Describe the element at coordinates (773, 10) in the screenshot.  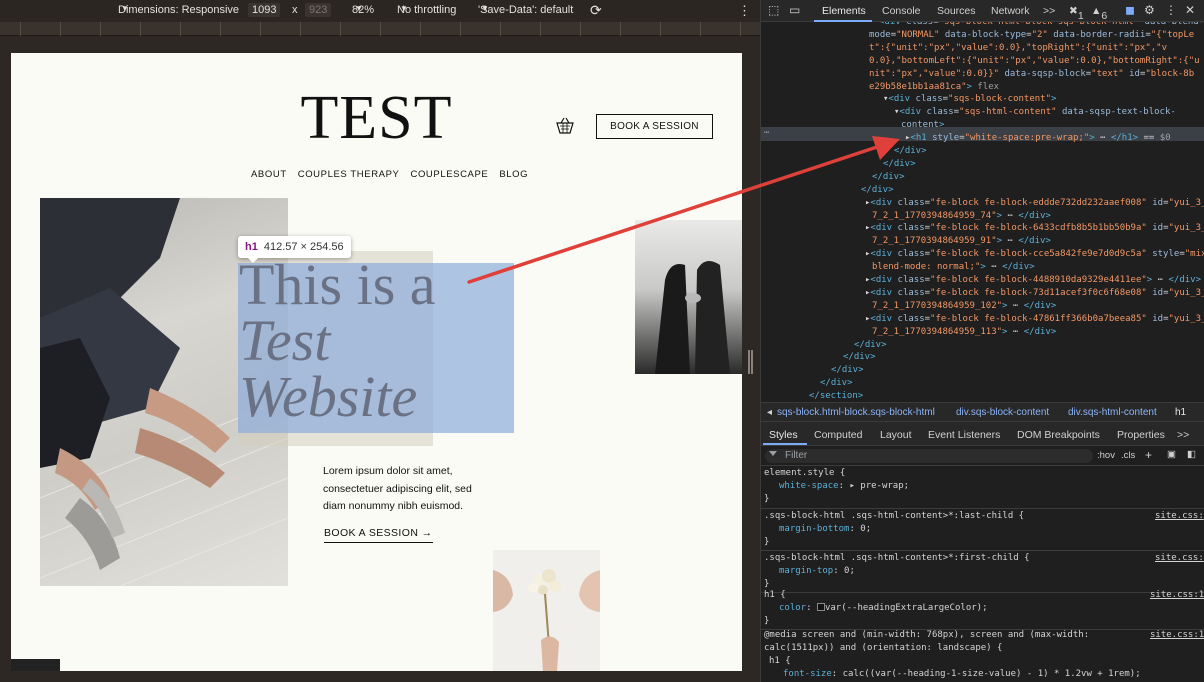
I see `inspect-element-icon: ⬚` at that location.